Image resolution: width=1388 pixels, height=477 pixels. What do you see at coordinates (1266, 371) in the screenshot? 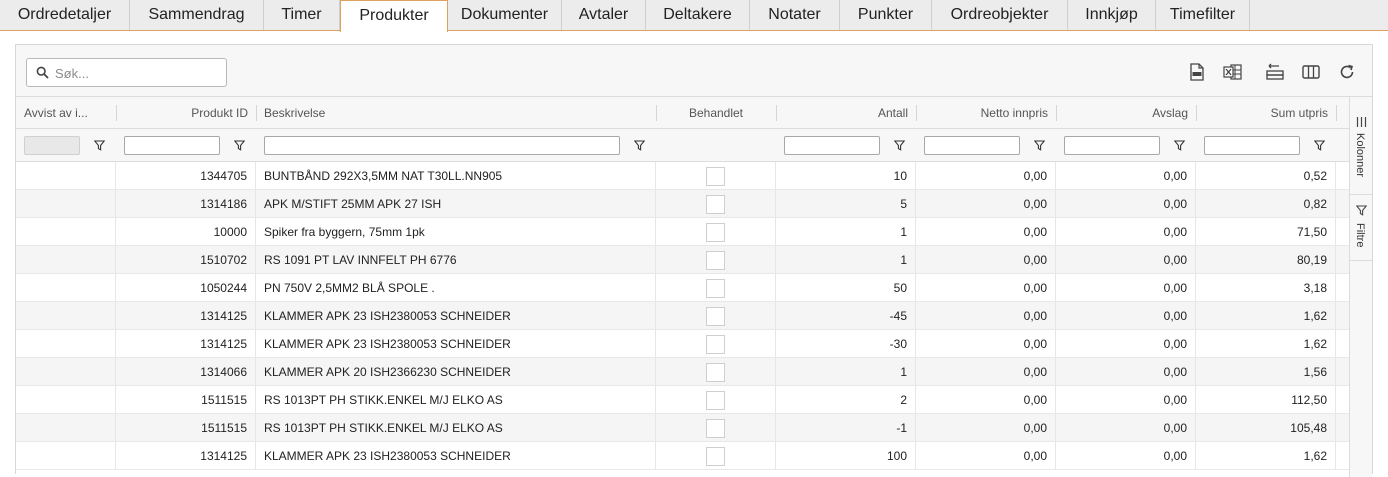
I see `cell-sum-utpris: 1,56` at bounding box center [1266, 371].